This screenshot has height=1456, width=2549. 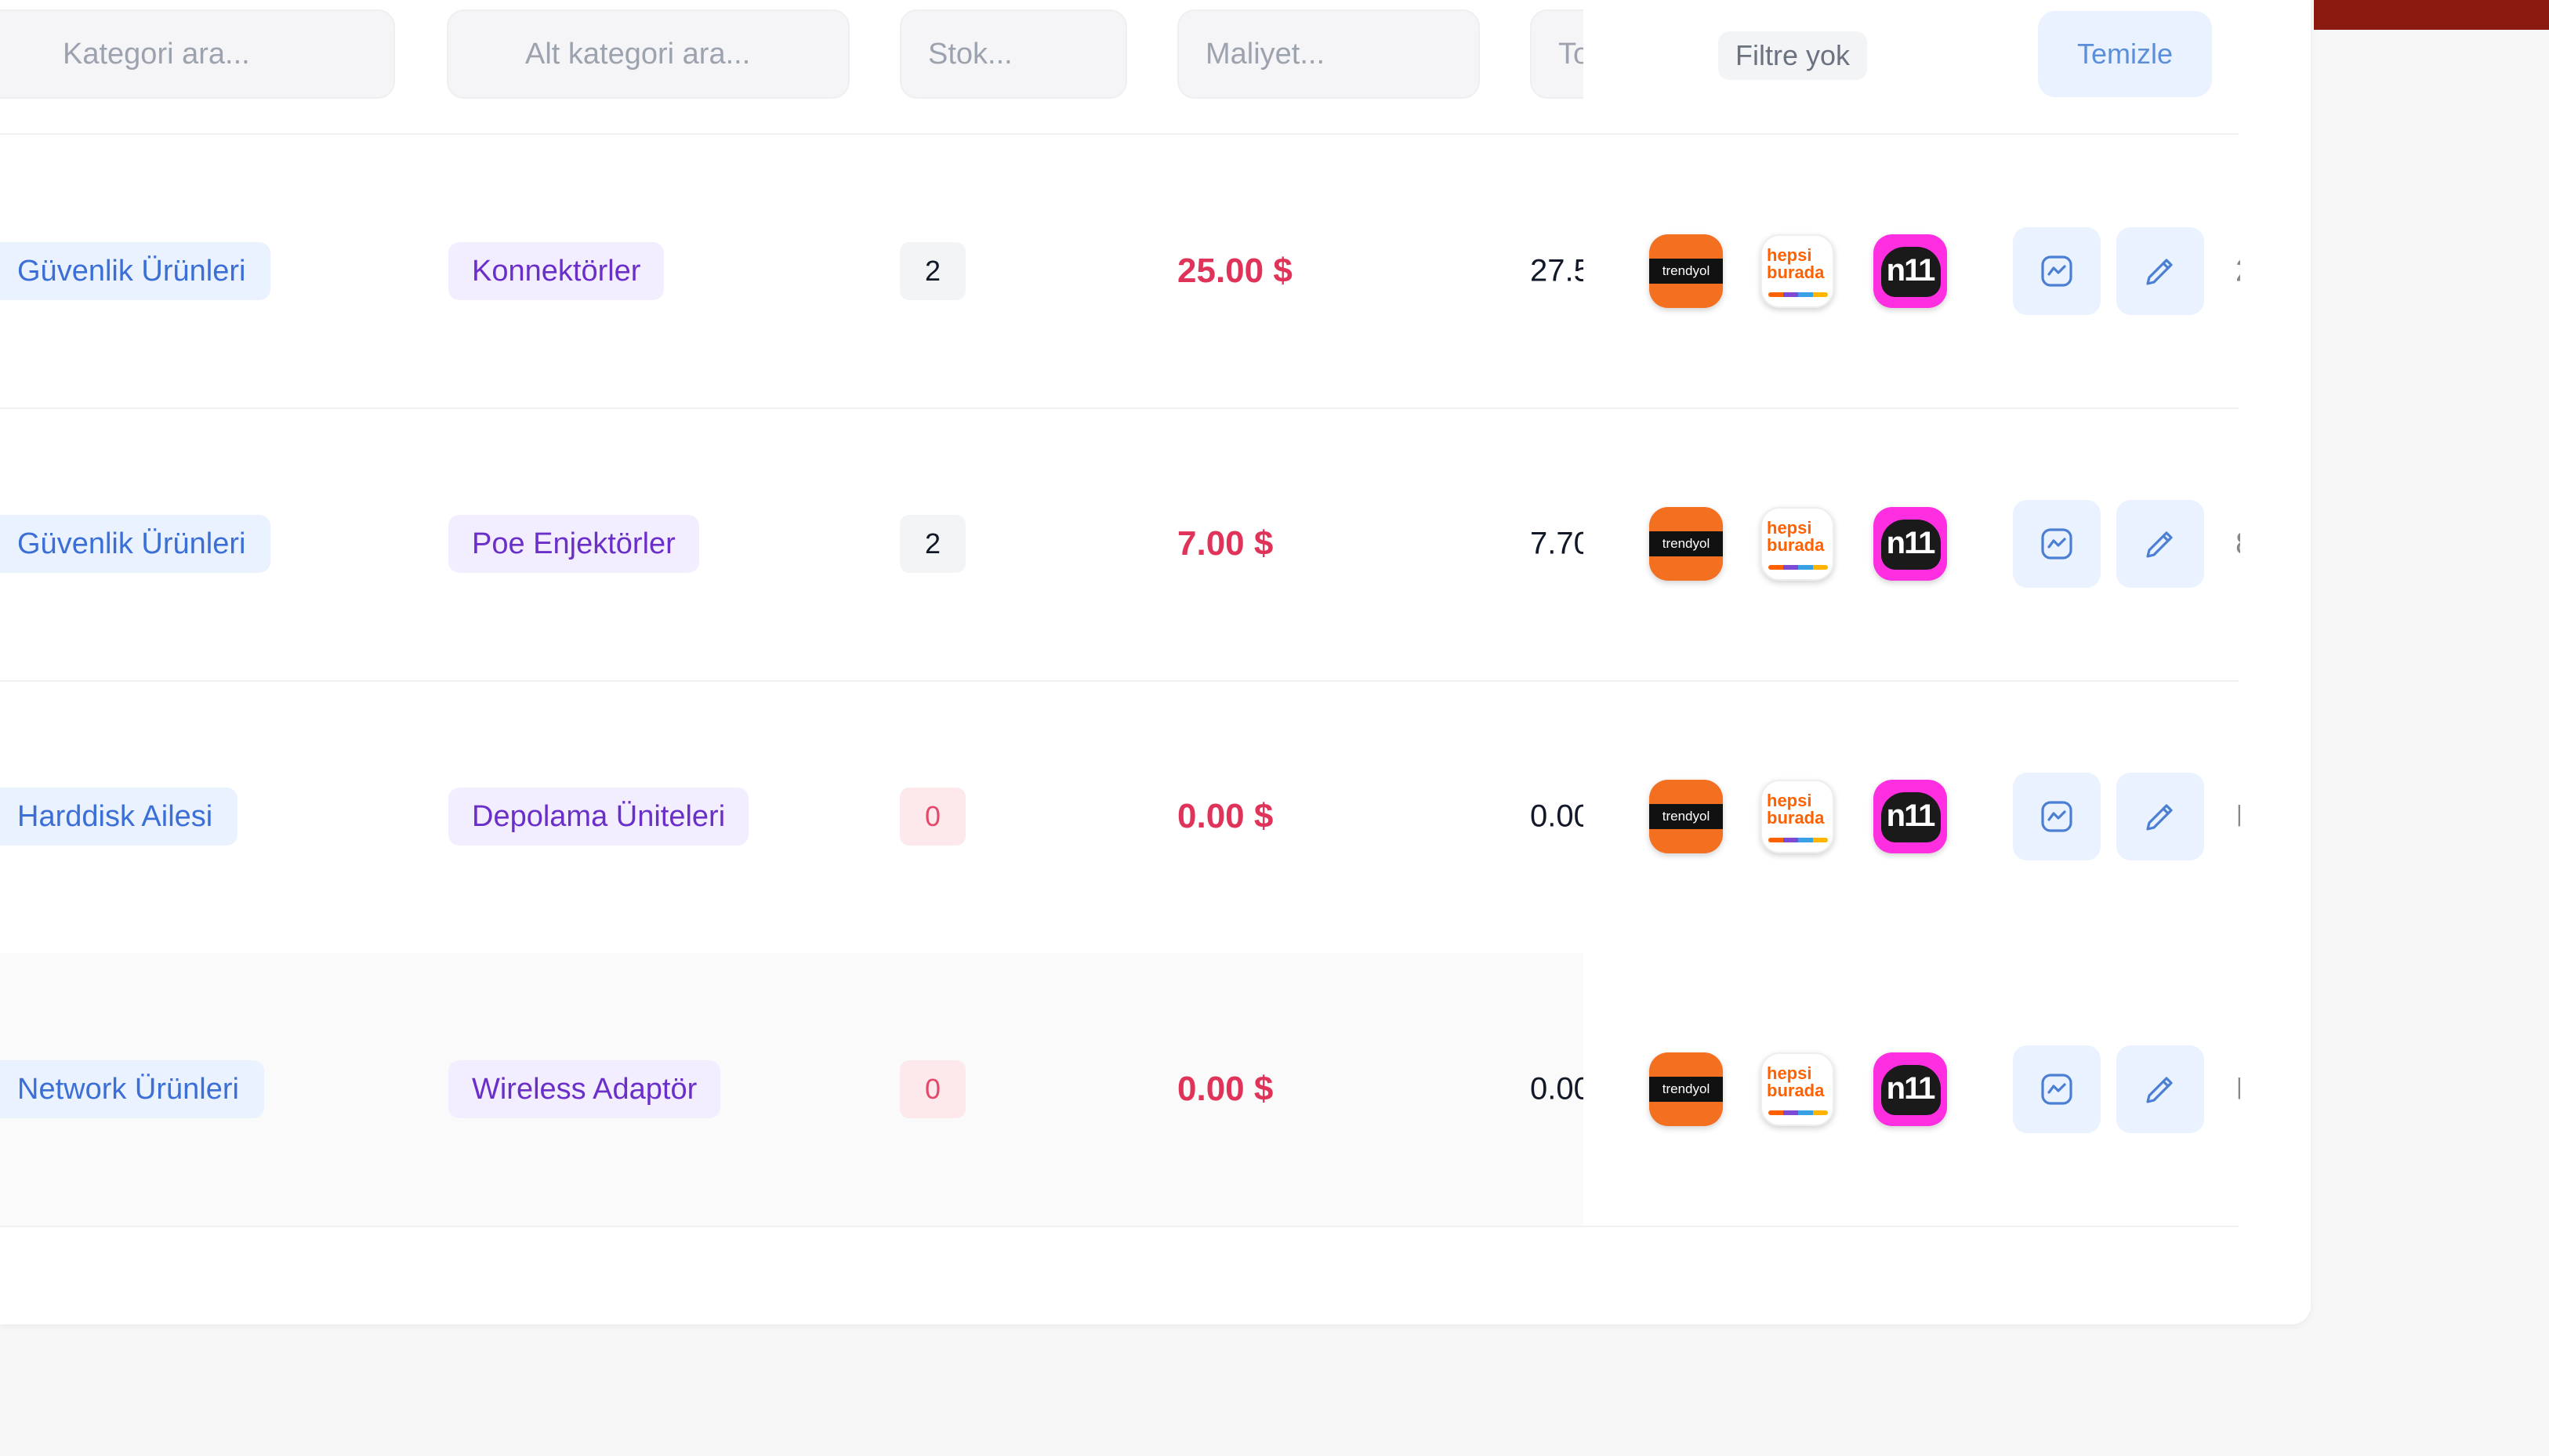 I want to click on clipped-cell: 8, so click(x=2237, y=544).